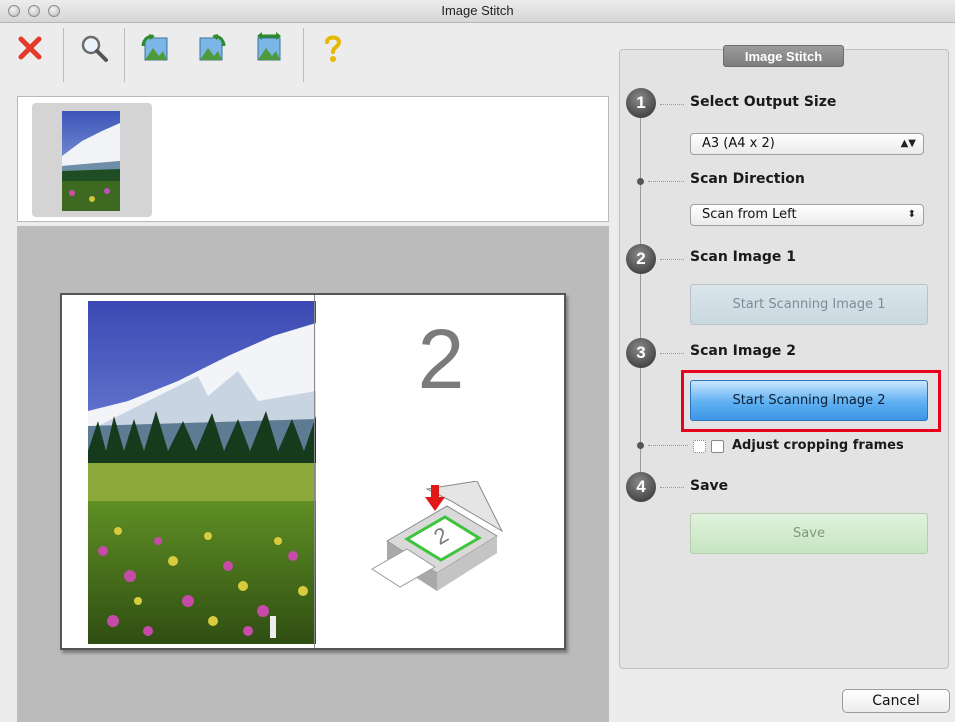 This screenshot has height=722, width=955. Describe the element at coordinates (313, 159) in the screenshot. I see `thumbnail-strip` at that location.